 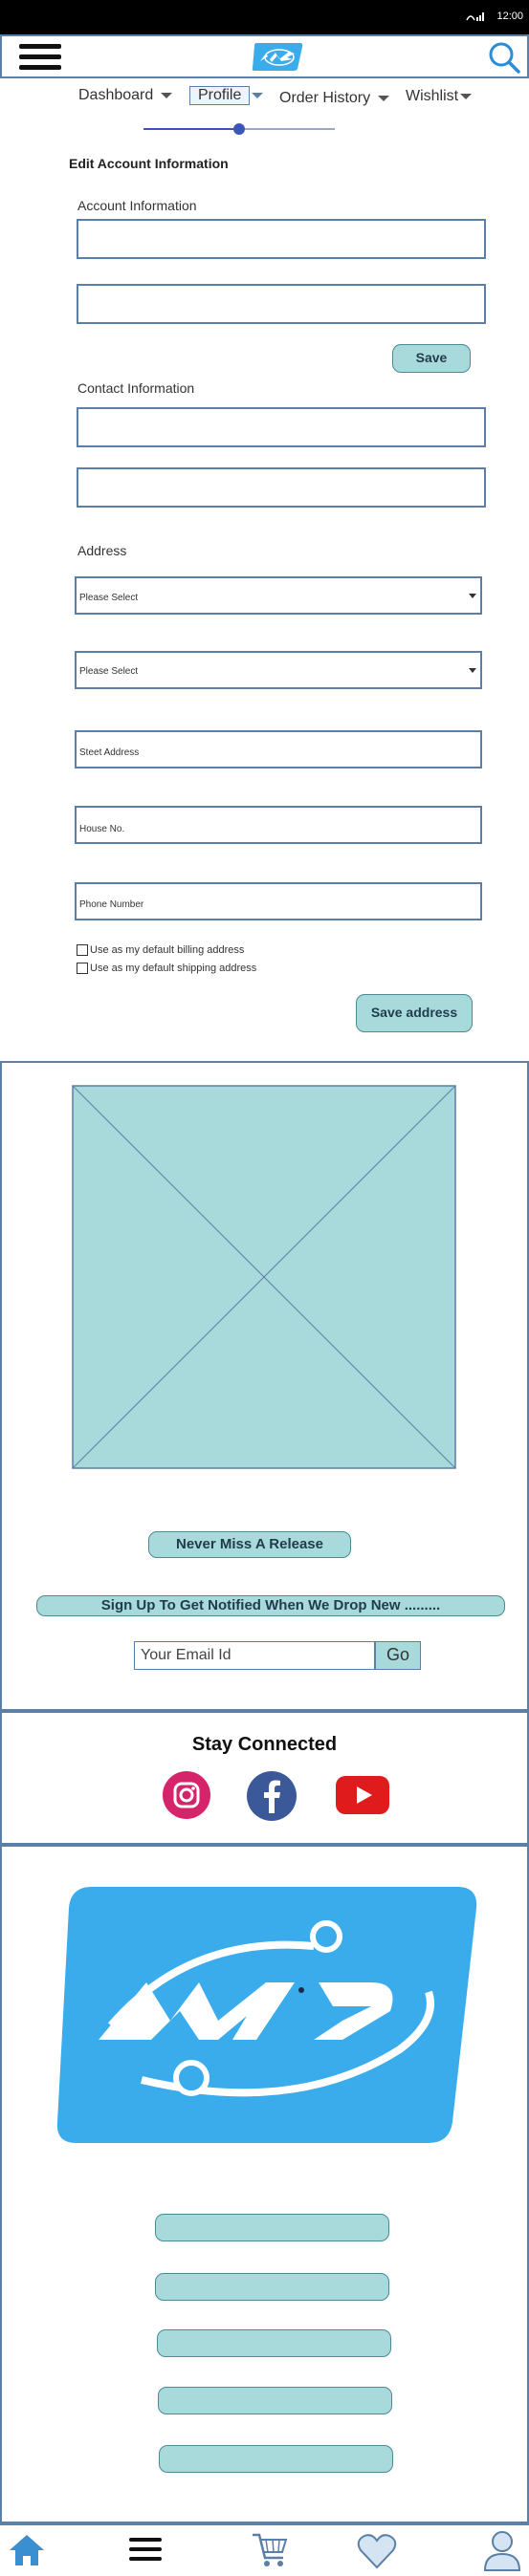 I want to click on tab-profile-label: Profile, so click(x=220, y=95).